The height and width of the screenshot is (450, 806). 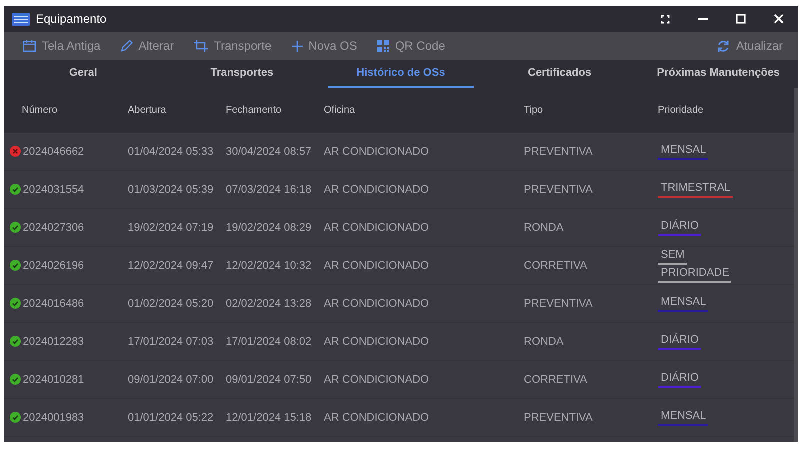 I want to click on tab: Geral, so click(x=83, y=74).